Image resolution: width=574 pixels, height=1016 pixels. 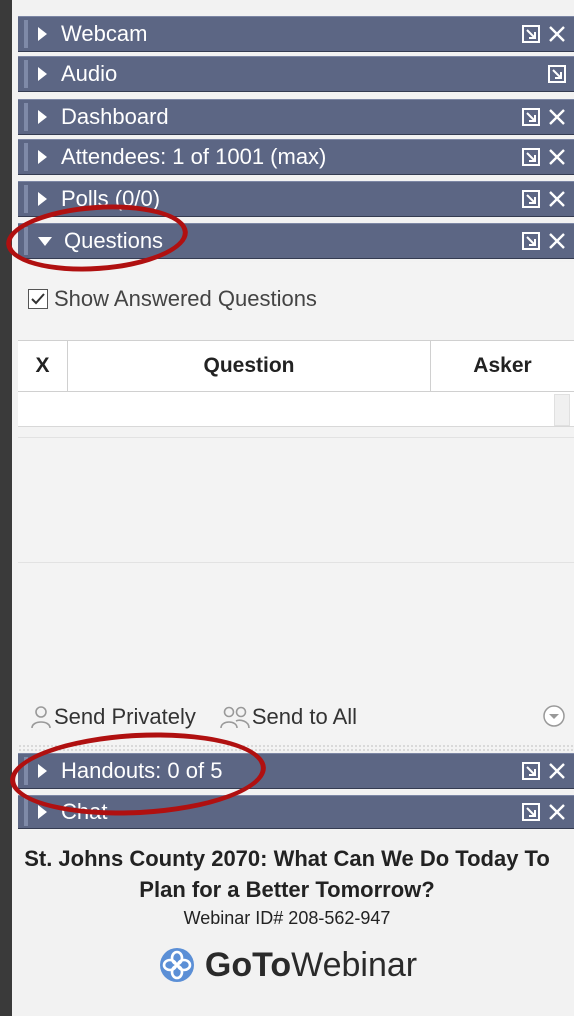 I want to click on show-answered-toggle: Show Answered Questions, so click(x=172, y=299).